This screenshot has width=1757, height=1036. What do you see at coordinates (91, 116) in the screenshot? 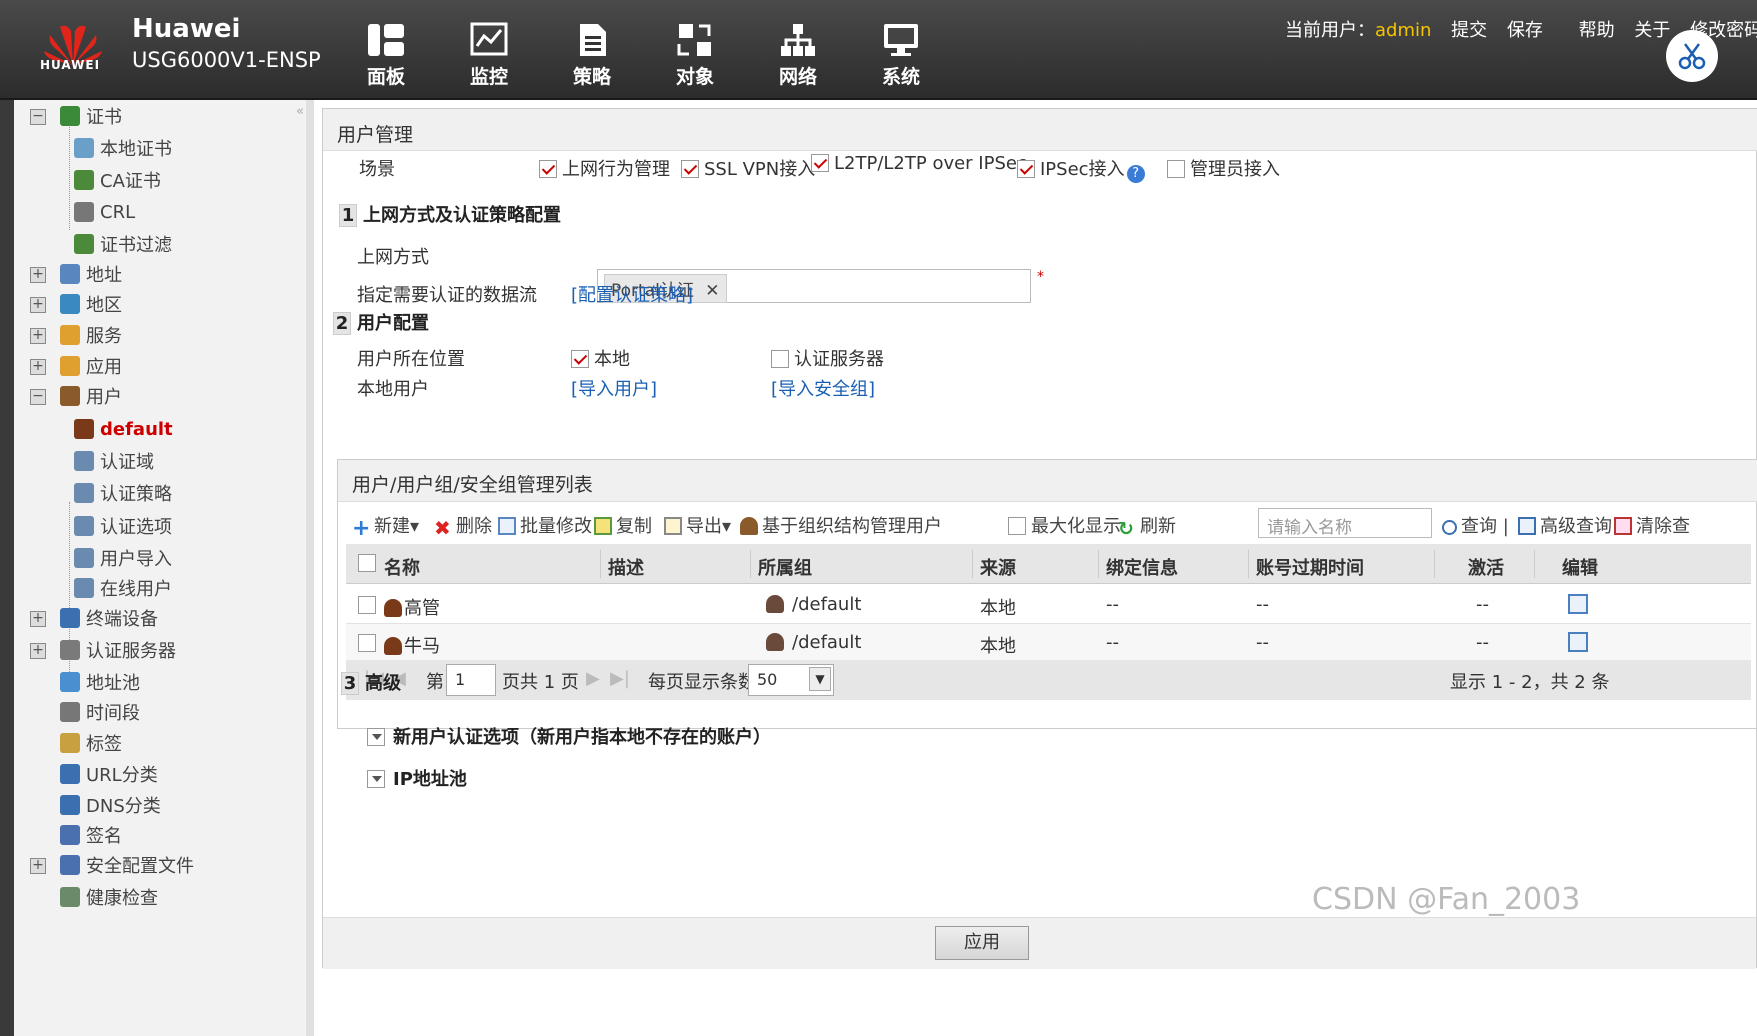
I see `sidebar-item-0: 证书` at bounding box center [91, 116].